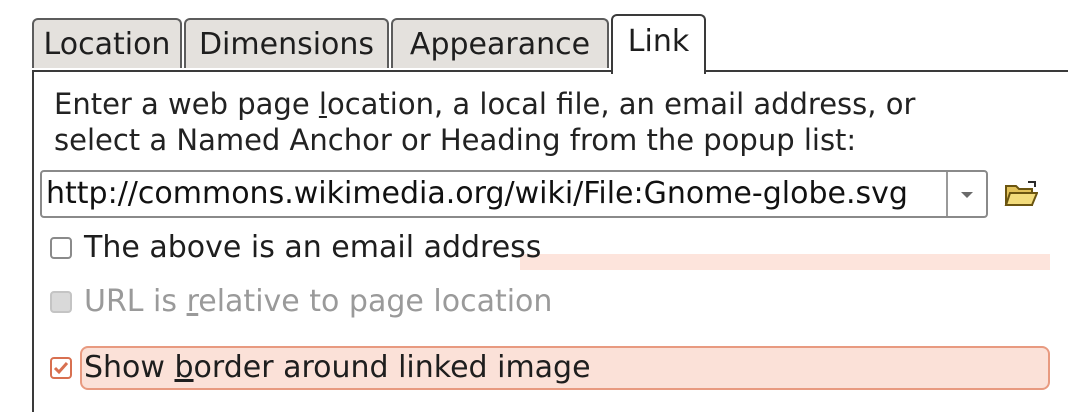 The image size is (1068, 412). Describe the element at coordinates (318, 301) in the screenshot. I see `relative-url-label: URL is relative to page location` at that location.